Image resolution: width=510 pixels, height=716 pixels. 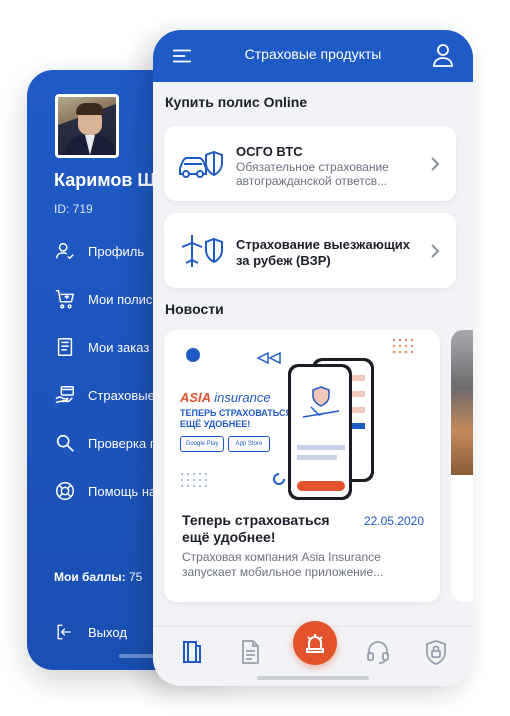 What do you see at coordinates (107, 632) in the screenshot?
I see `logout-label: Выход` at bounding box center [107, 632].